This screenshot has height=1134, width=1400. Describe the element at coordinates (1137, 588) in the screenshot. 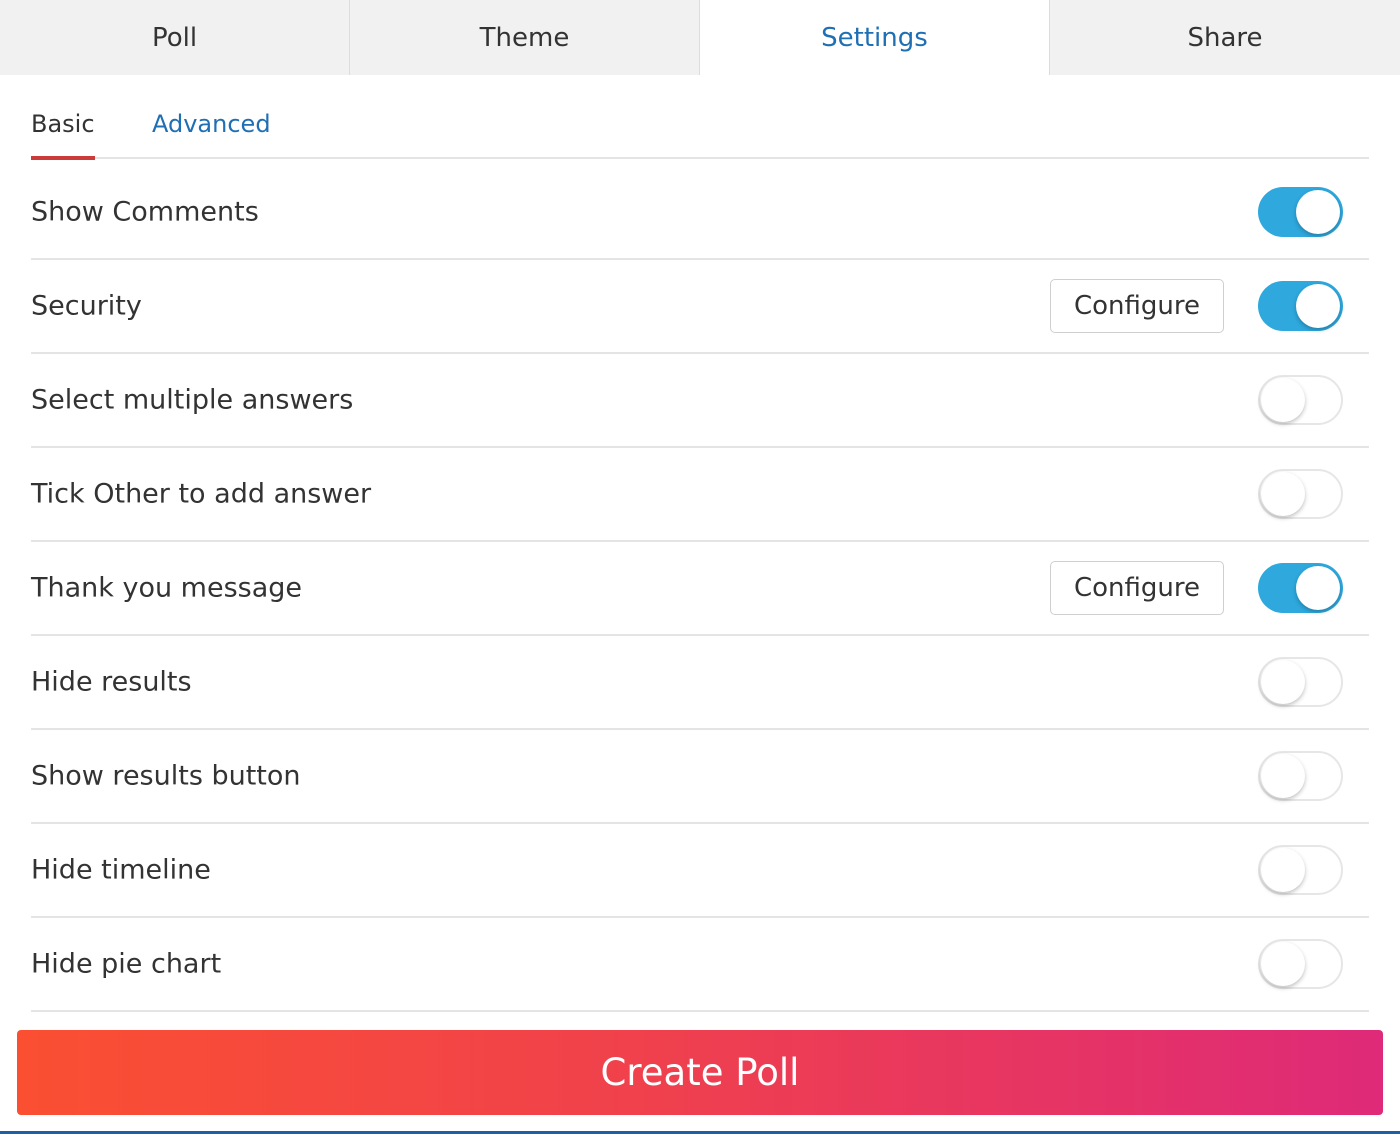

I see `thank-you-configure-button: Configure` at that location.